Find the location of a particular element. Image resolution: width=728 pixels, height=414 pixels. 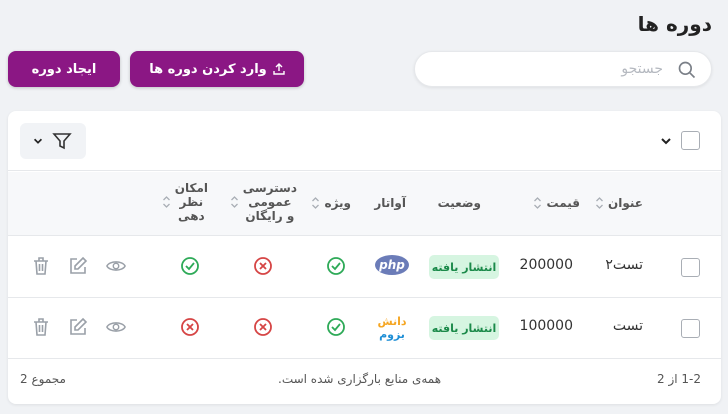

filter-button is located at coordinates (53, 141).